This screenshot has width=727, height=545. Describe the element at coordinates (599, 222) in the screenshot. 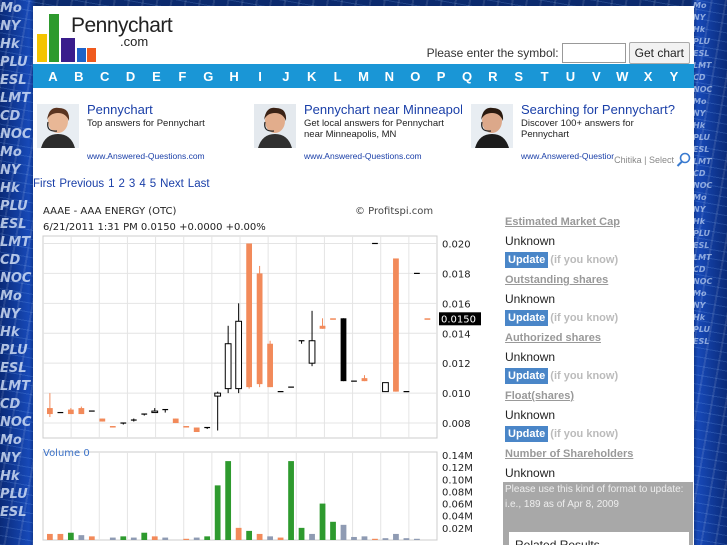

I see `field-label: Estimated Market Cap` at that location.